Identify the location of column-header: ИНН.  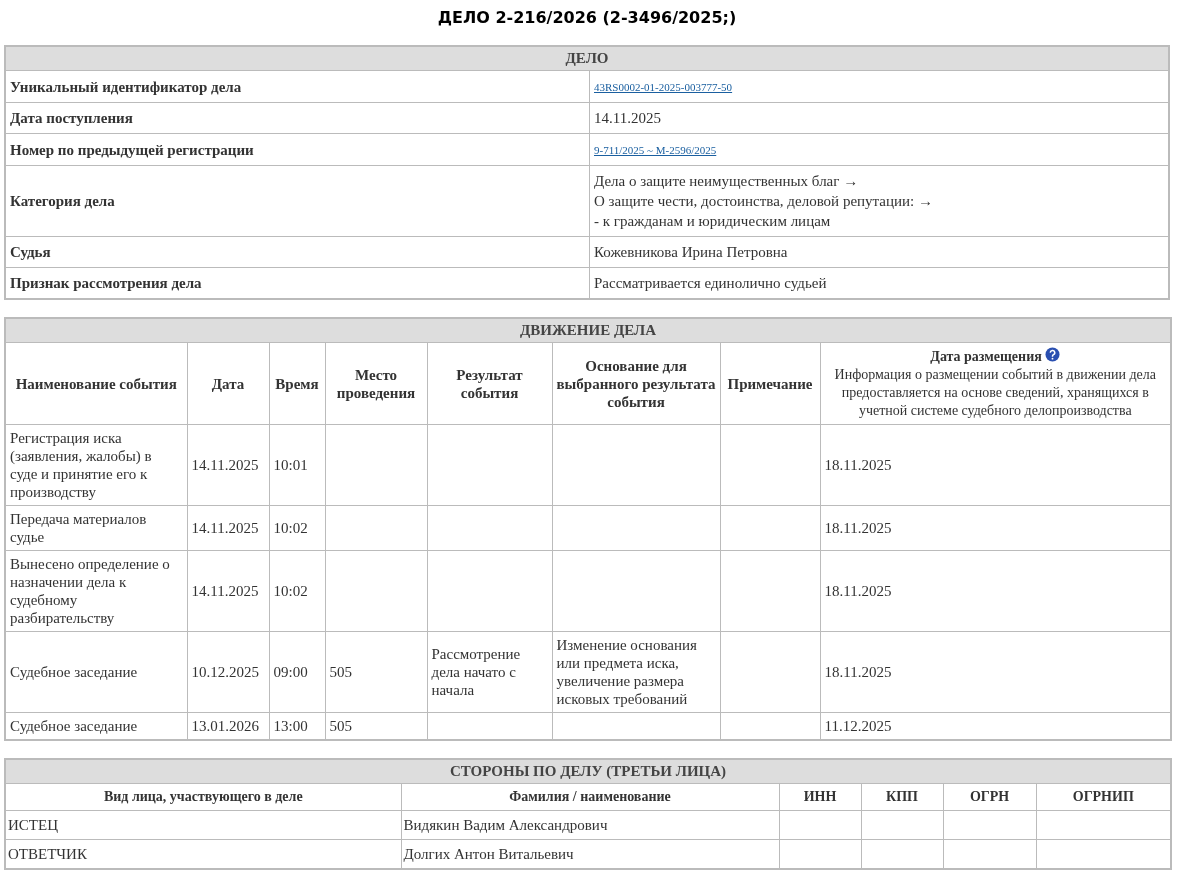
(820, 797).